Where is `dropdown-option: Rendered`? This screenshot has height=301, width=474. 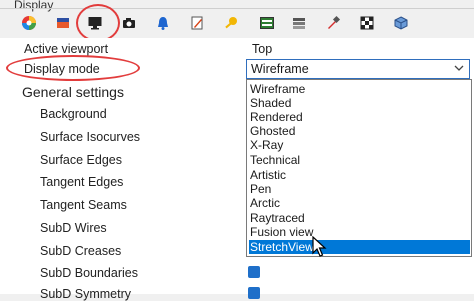
dropdown-option: Rendered is located at coordinates (359, 117).